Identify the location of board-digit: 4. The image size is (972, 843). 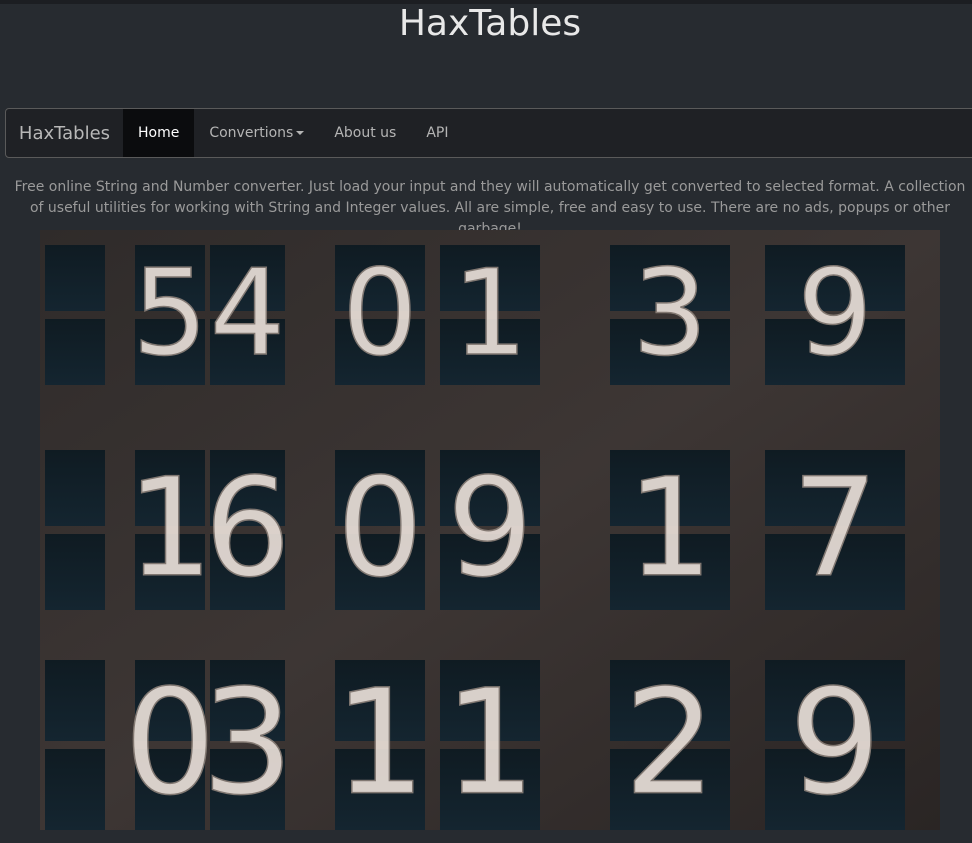
(248, 314).